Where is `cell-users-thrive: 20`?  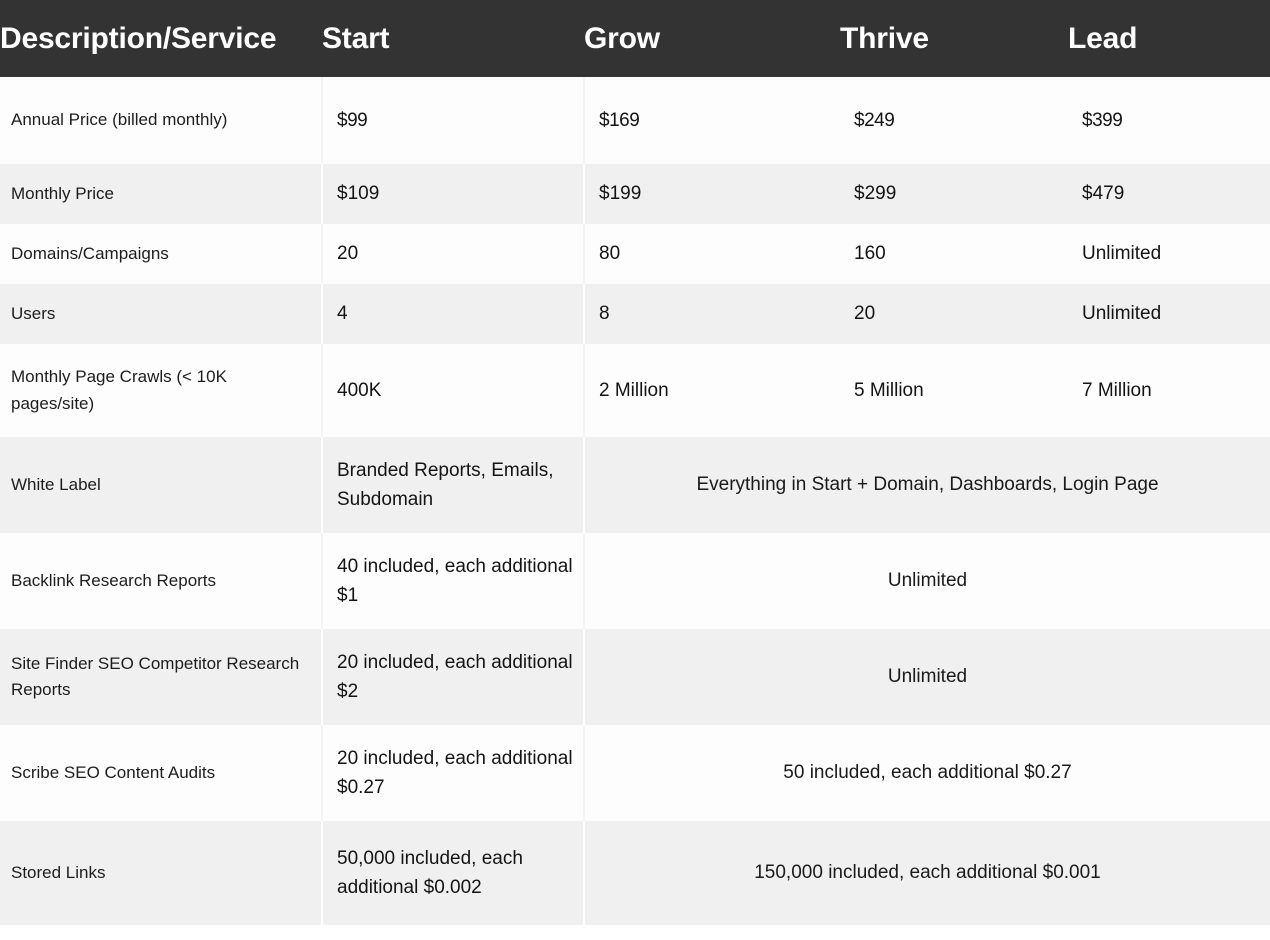 cell-users-thrive: 20 is located at coordinates (954, 314).